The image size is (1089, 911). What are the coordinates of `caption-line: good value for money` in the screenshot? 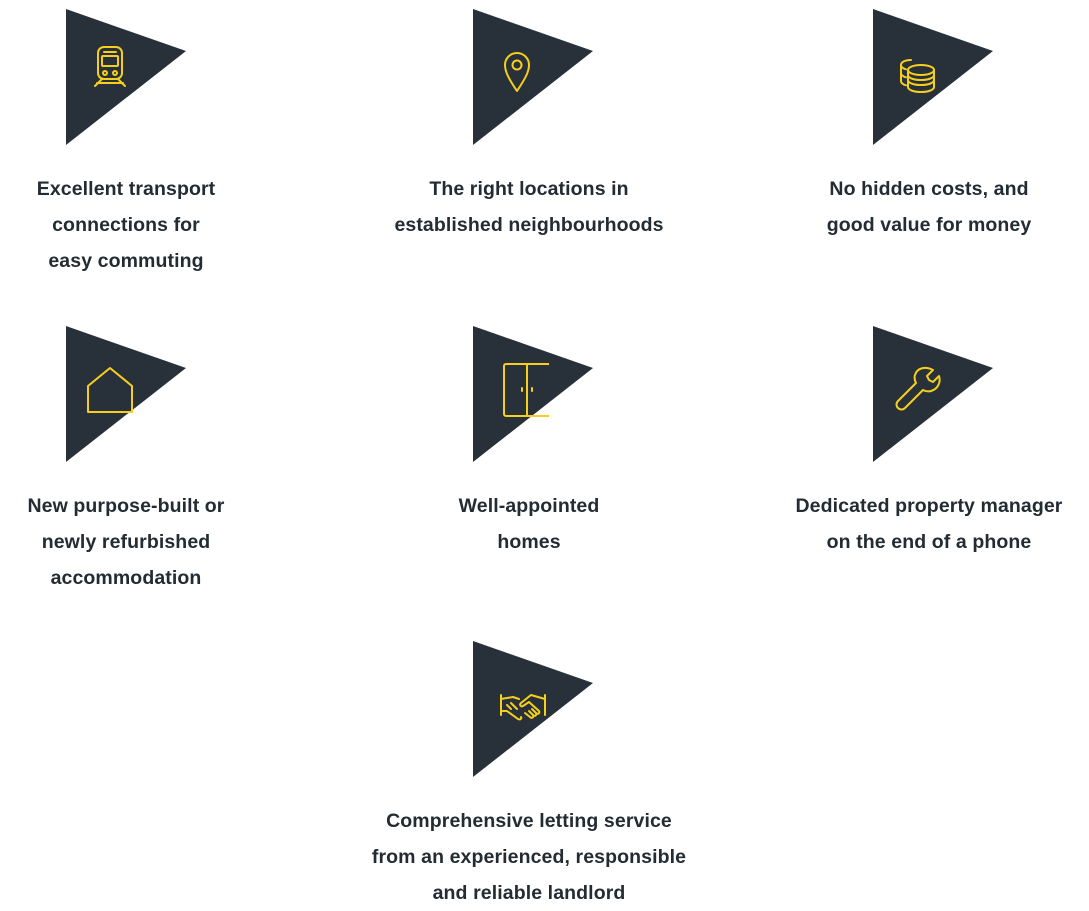 It's located at (929, 225).